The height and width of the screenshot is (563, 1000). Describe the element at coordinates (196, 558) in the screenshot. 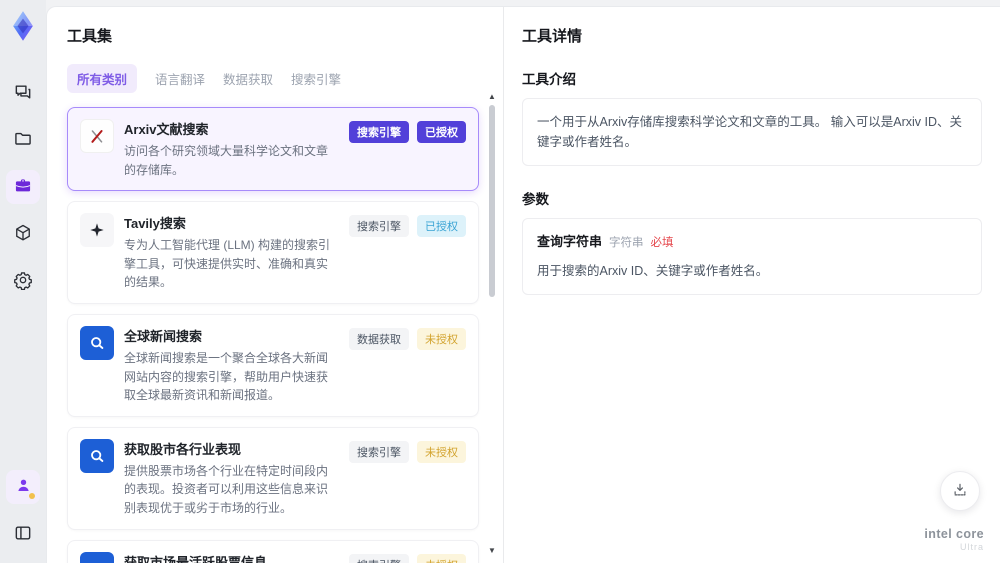

I see `tool-title: 获取市场最活跃股票信息` at that location.